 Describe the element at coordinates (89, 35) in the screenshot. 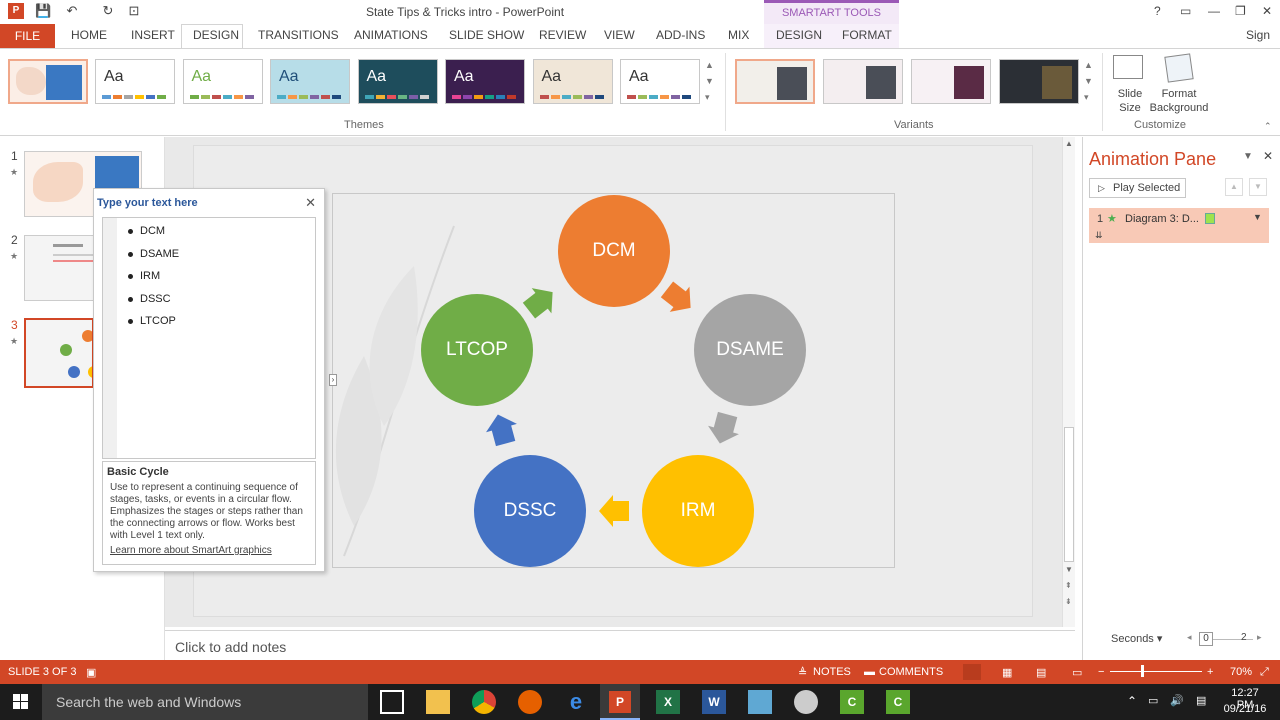

I see `tab-home: HOME` at that location.